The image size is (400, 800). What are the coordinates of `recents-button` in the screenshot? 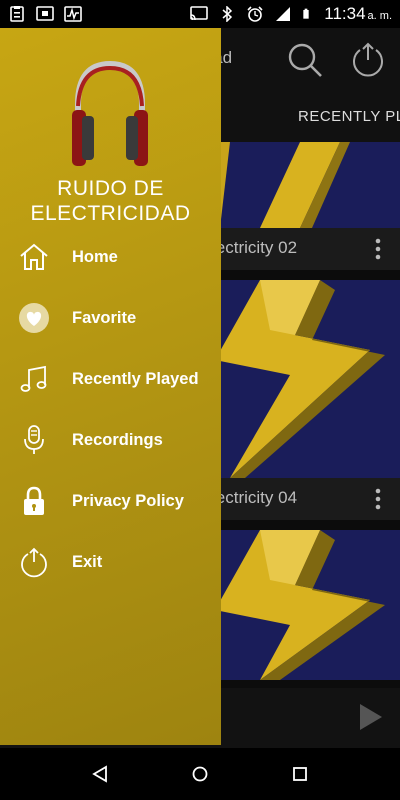 It's located at (300, 774).